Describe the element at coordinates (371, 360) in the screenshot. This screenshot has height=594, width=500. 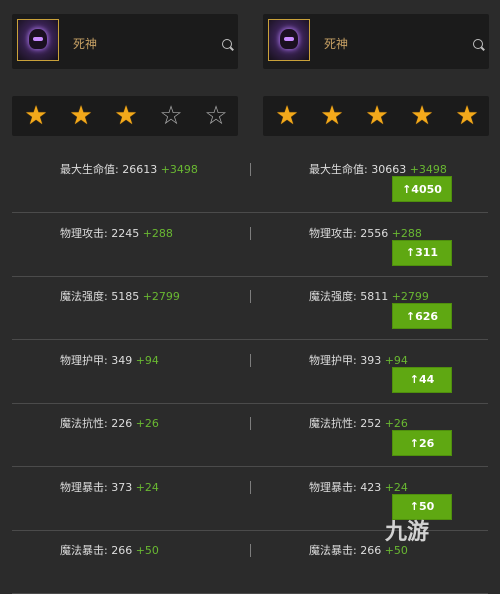
I see `stat-value: 393` at that location.